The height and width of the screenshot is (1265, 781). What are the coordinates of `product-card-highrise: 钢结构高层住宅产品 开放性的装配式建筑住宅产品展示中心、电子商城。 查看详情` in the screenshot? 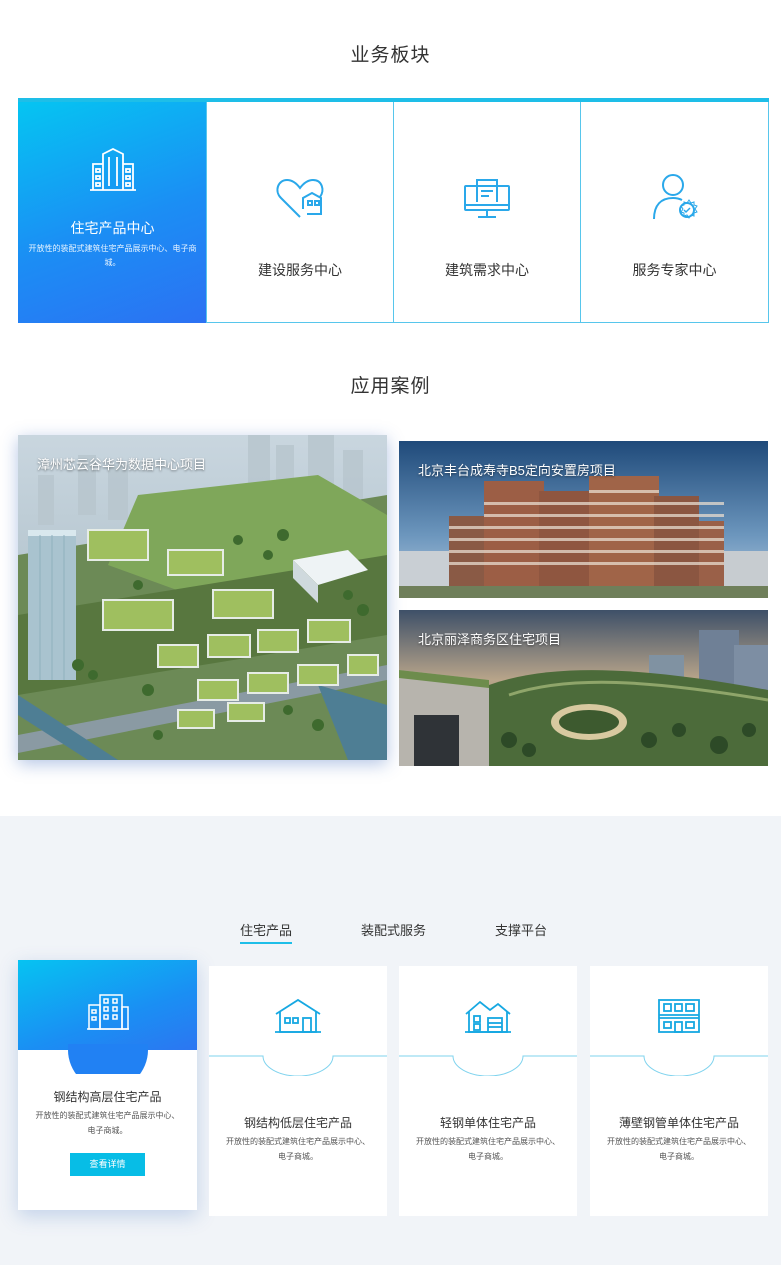 It's located at (107, 1085).